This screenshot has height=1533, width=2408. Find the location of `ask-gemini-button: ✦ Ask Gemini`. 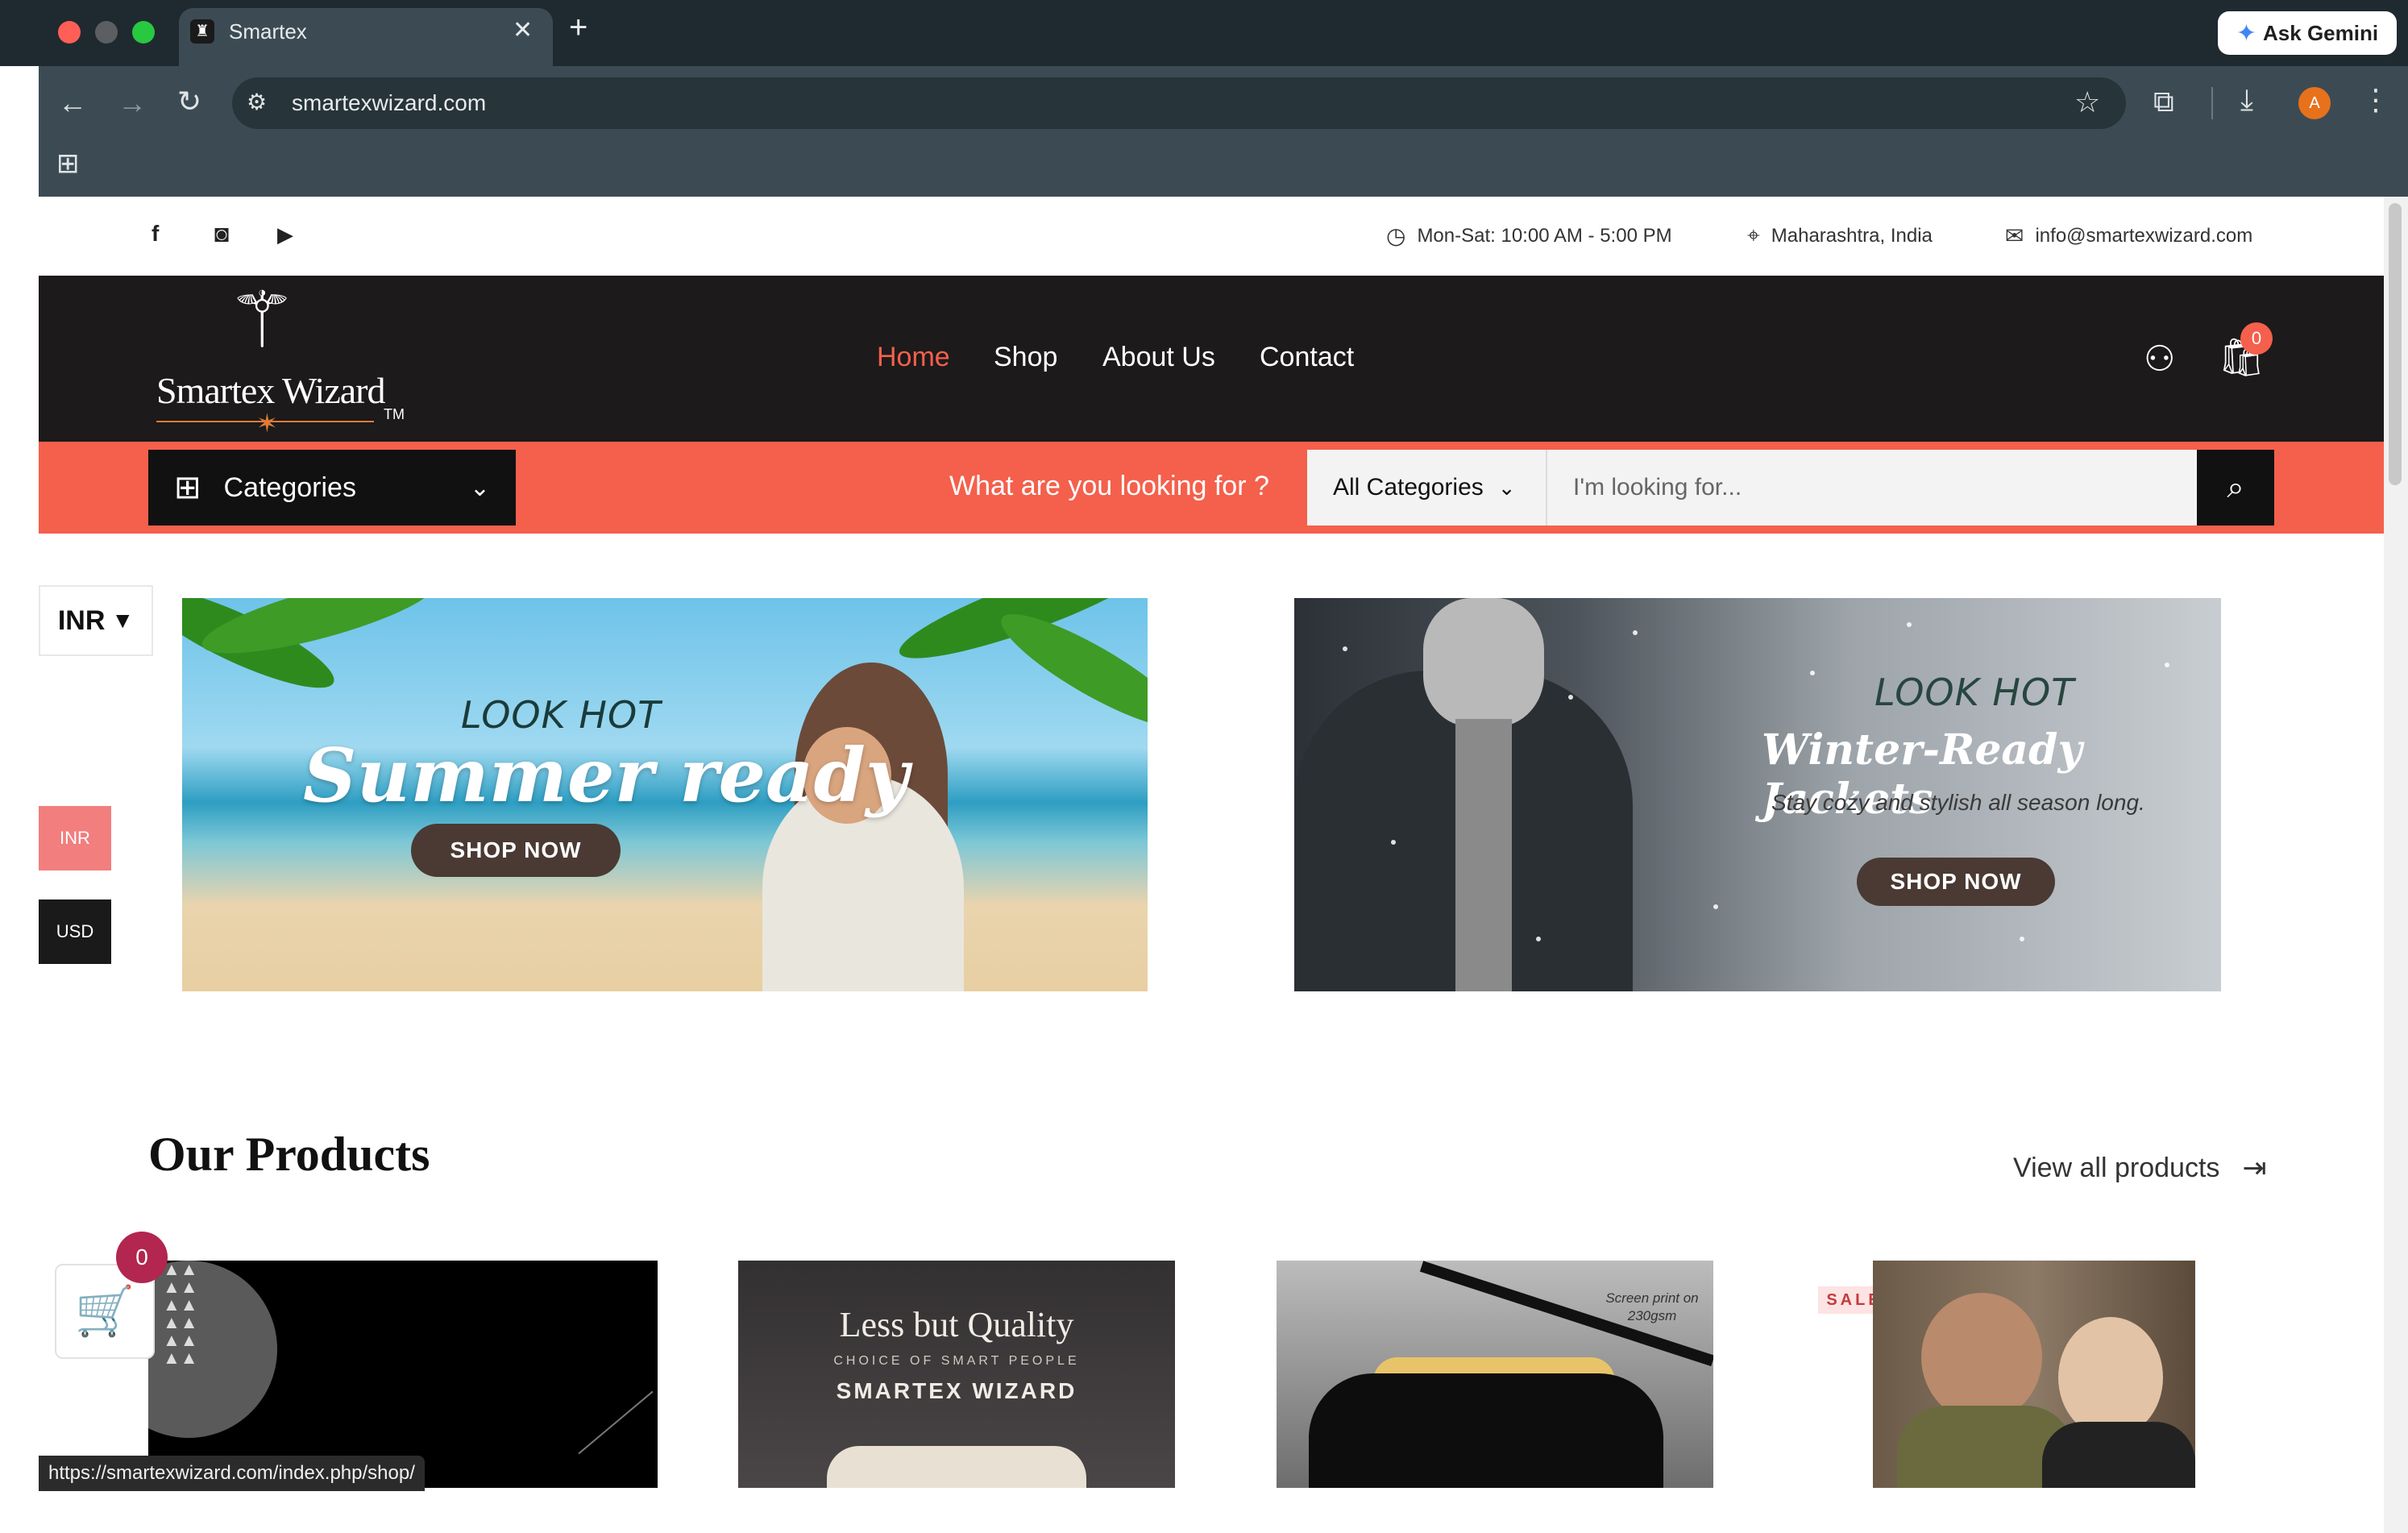

ask-gemini-button: ✦ Ask Gemini is located at coordinates (2308, 33).